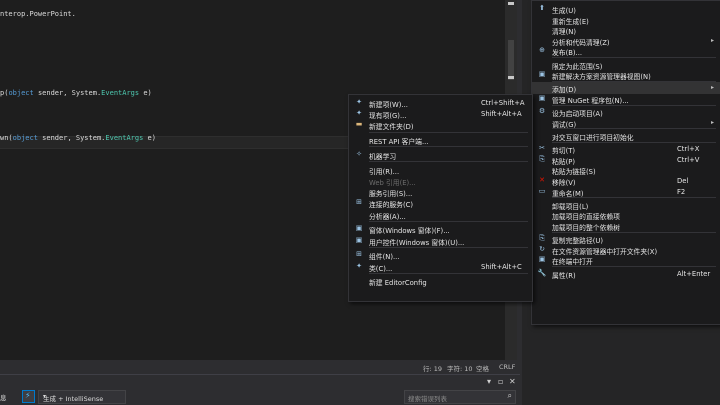 The image size is (720, 405). What do you see at coordinates (564, 124) in the screenshot?
I see `menu-item-label: 调试(G)` at bounding box center [564, 124].